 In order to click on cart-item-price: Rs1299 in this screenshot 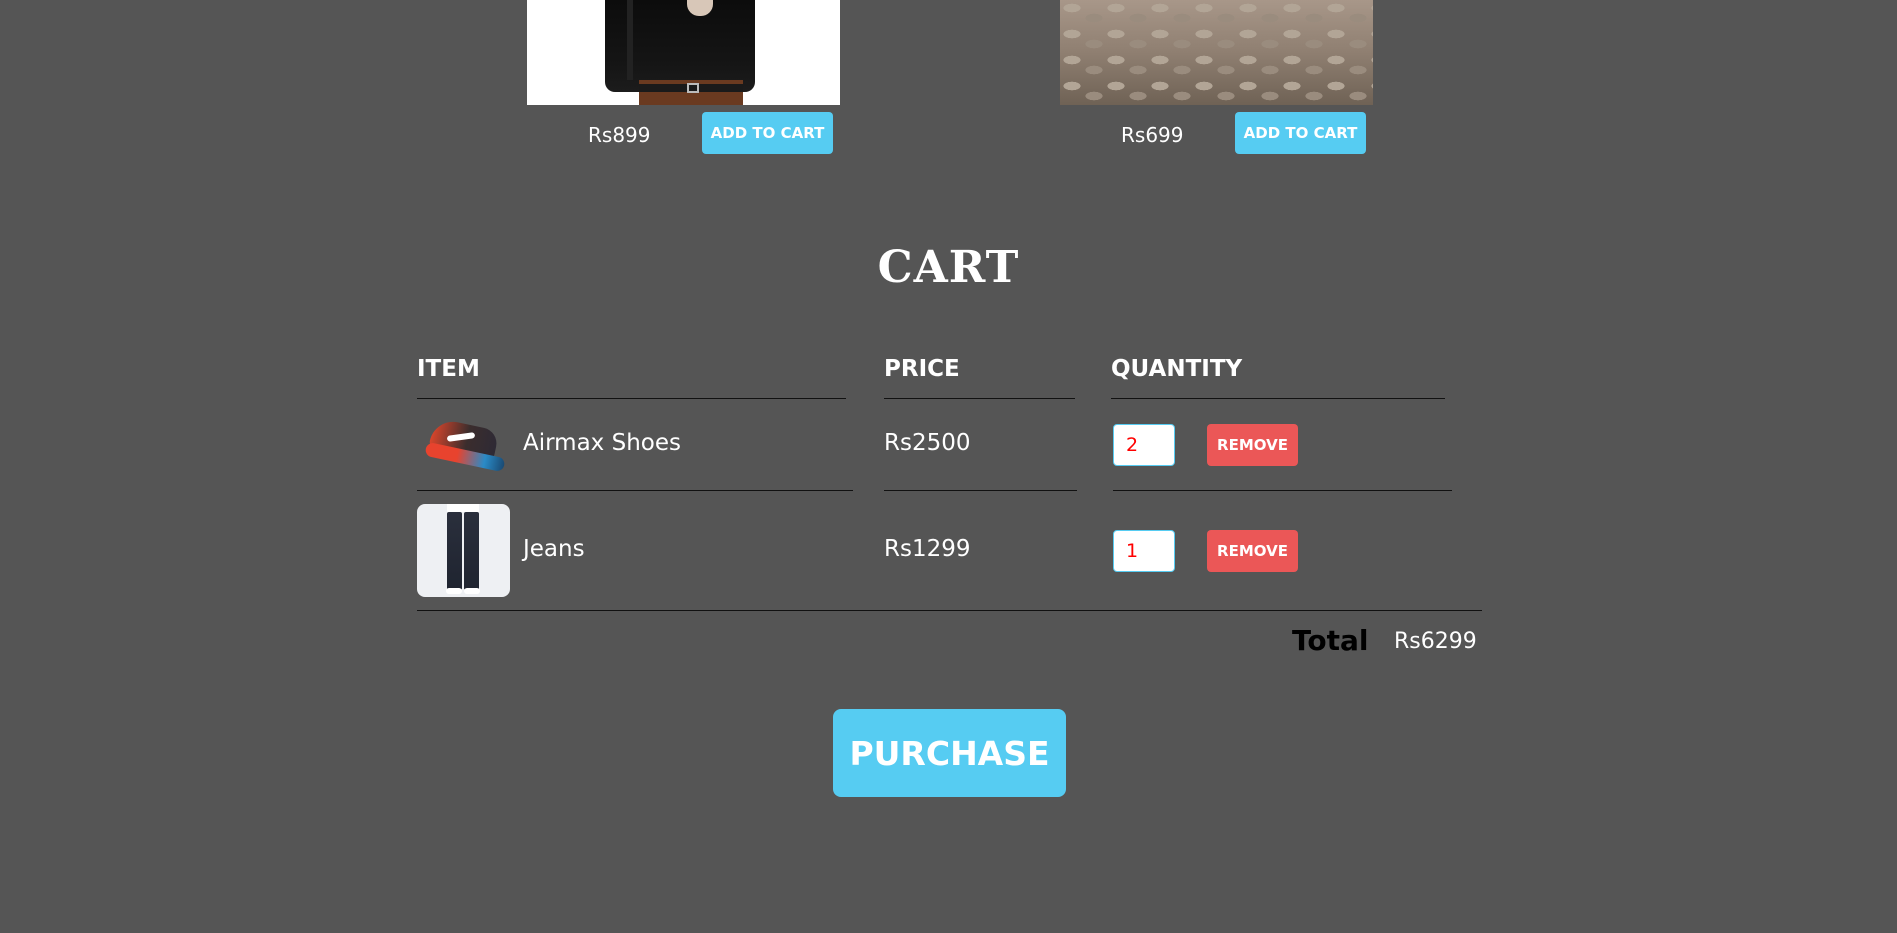, I will do `click(927, 549)`.